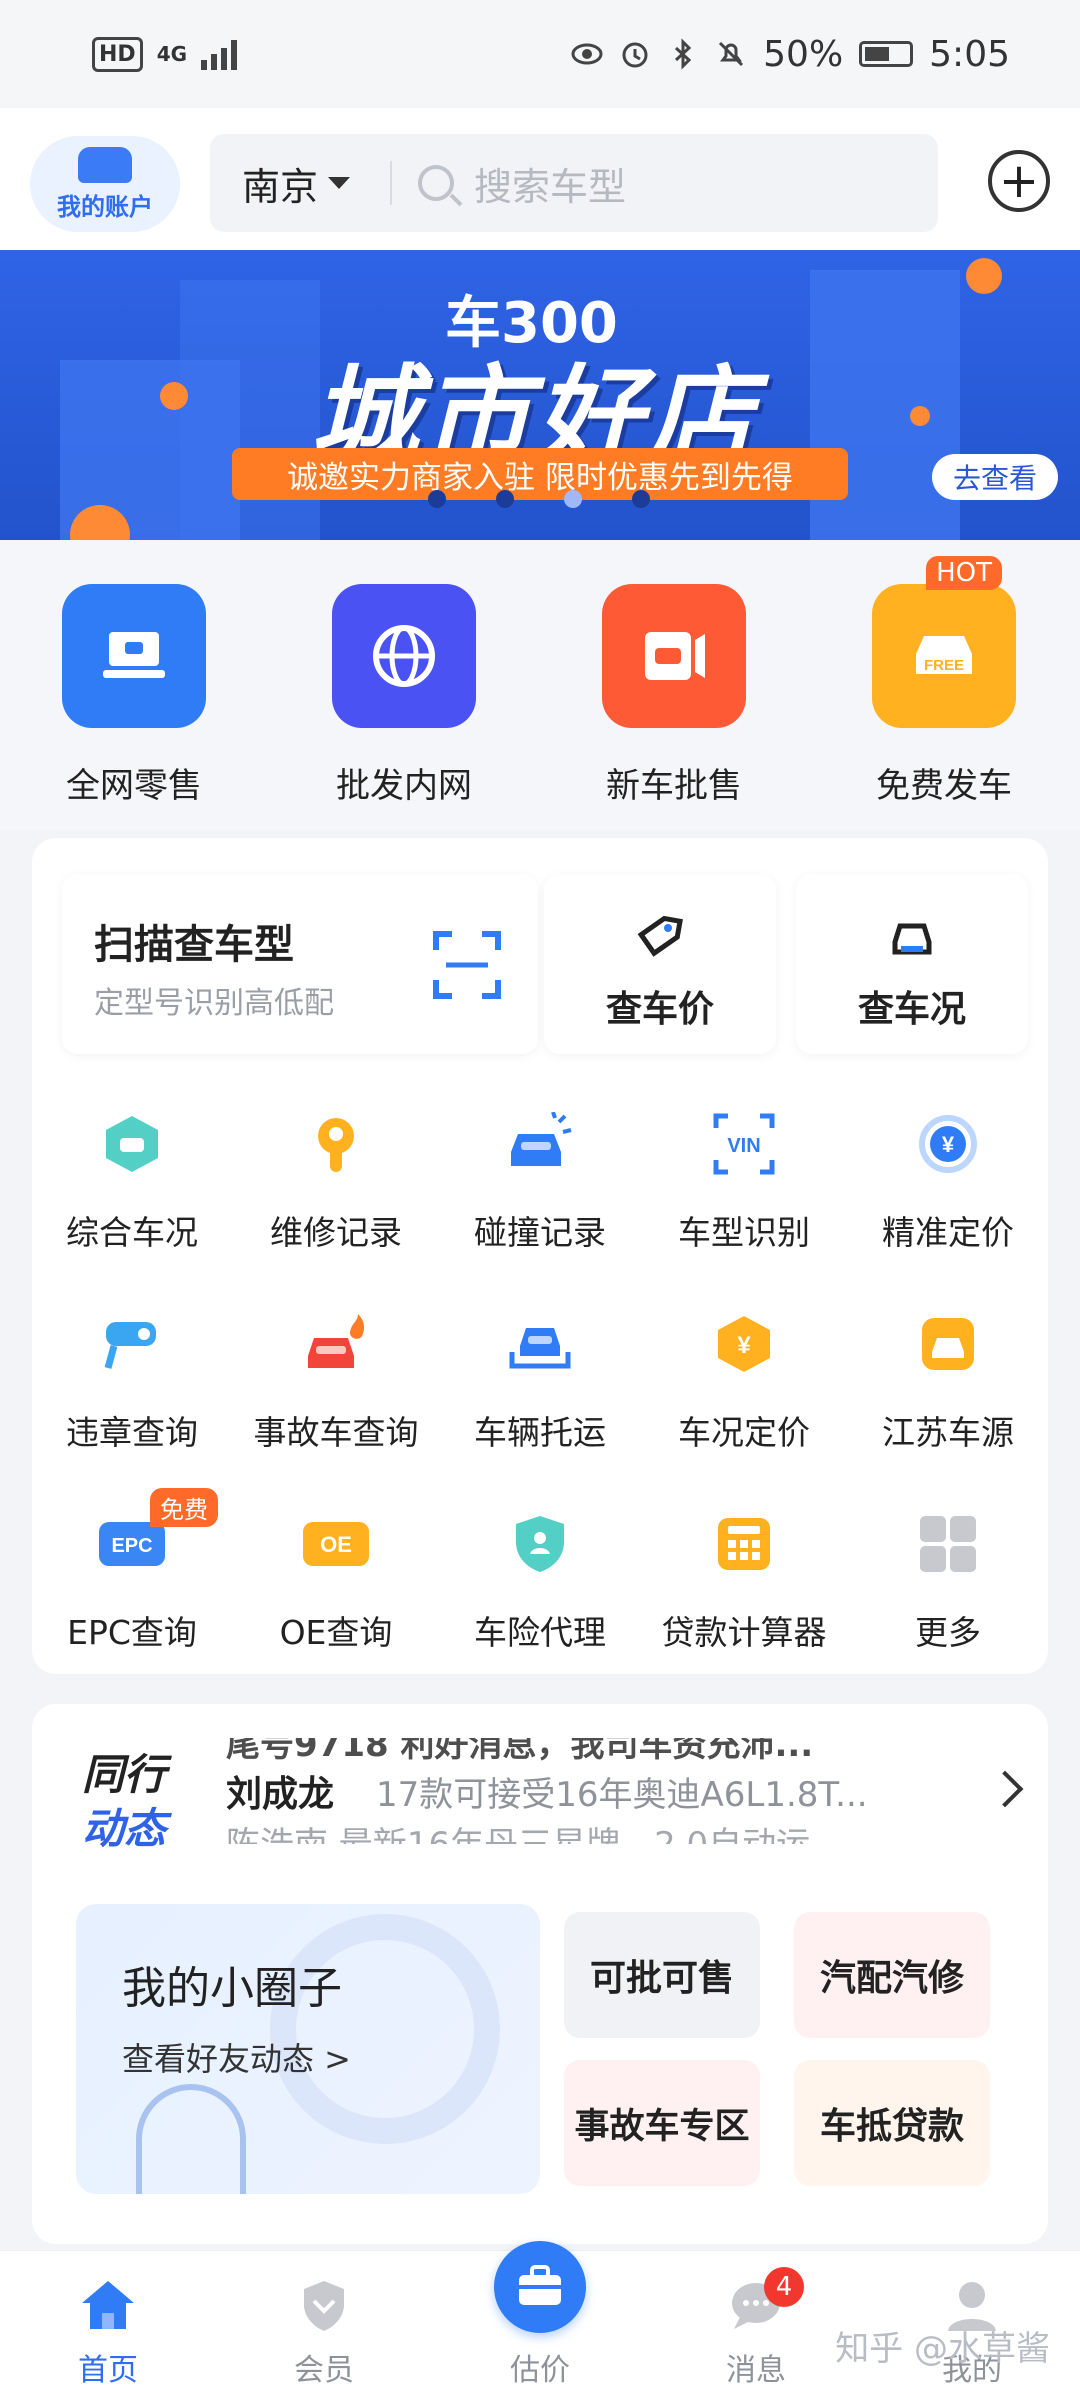  What do you see at coordinates (540, 1632) in the screenshot?
I see `tool-label: 车险代理` at bounding box center [540, 1632].